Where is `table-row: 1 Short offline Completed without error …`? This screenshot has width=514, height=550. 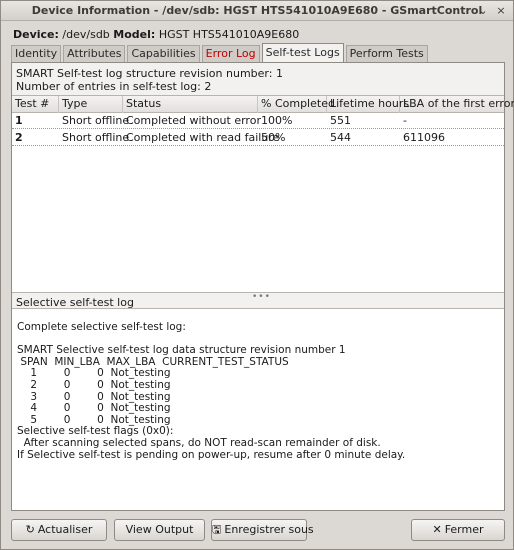 table-row: 1 Short offline Completed without error … is located at coordinates (258, 121).